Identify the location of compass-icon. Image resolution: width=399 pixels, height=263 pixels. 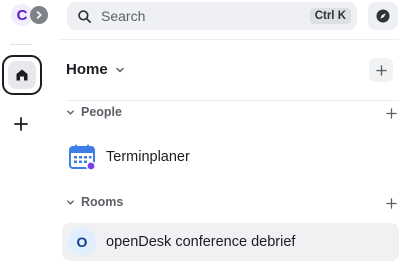
(383, 16).